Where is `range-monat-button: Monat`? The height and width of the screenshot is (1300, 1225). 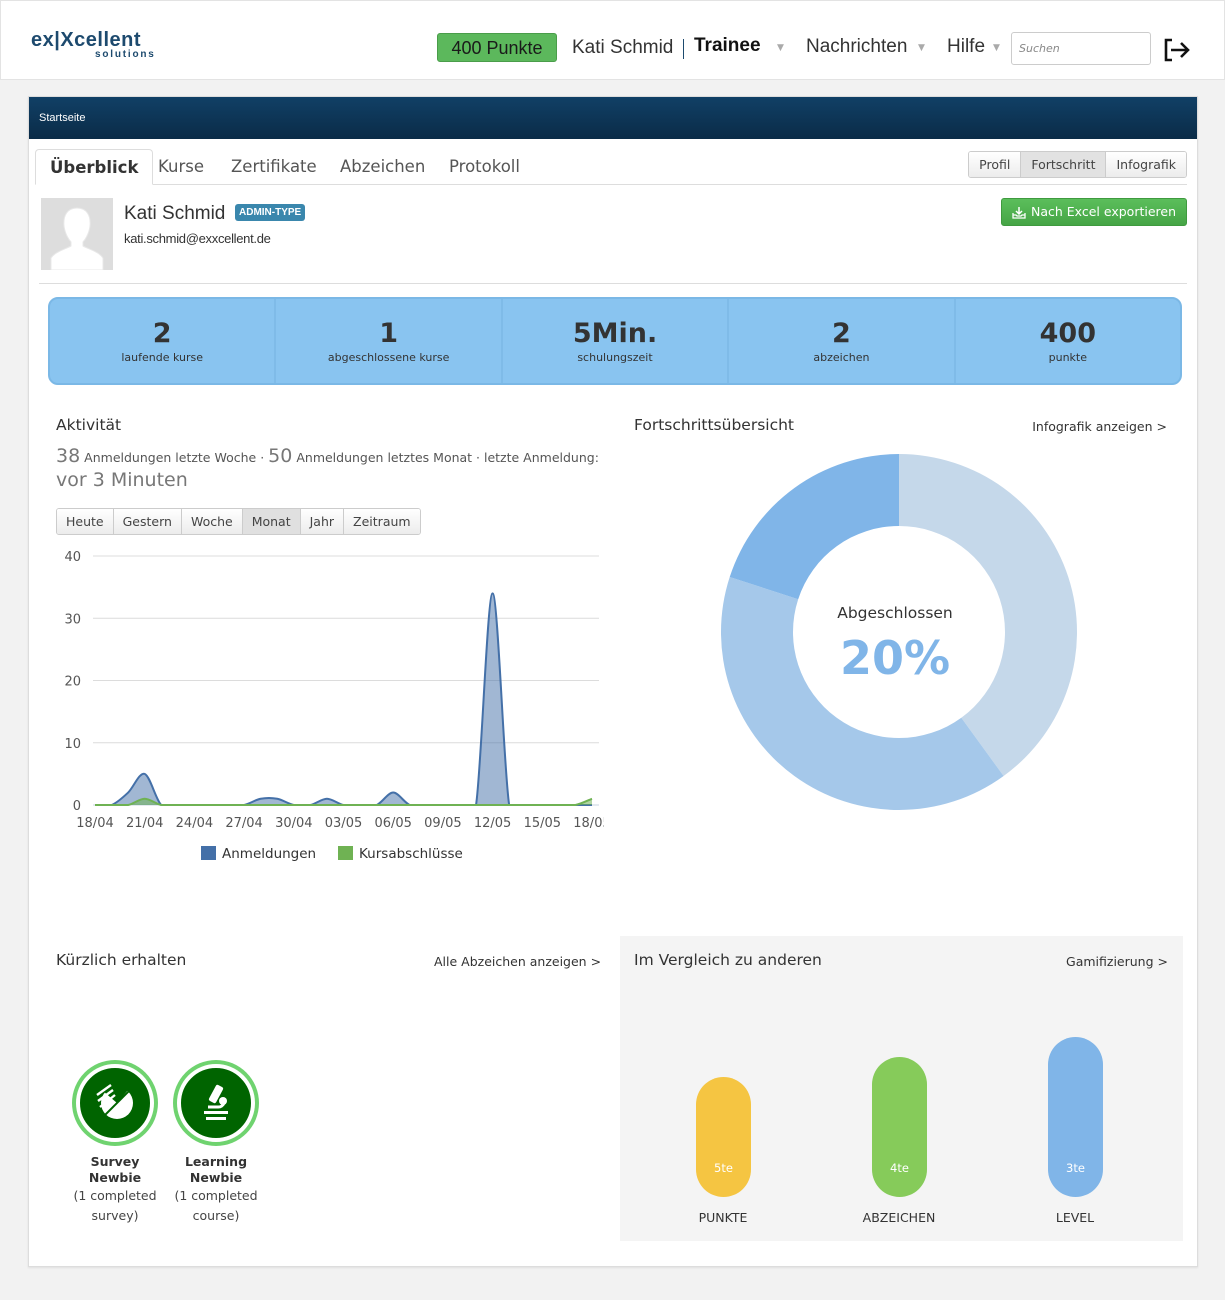
range-monat-button: Monat is located at coordinates (271, 521).